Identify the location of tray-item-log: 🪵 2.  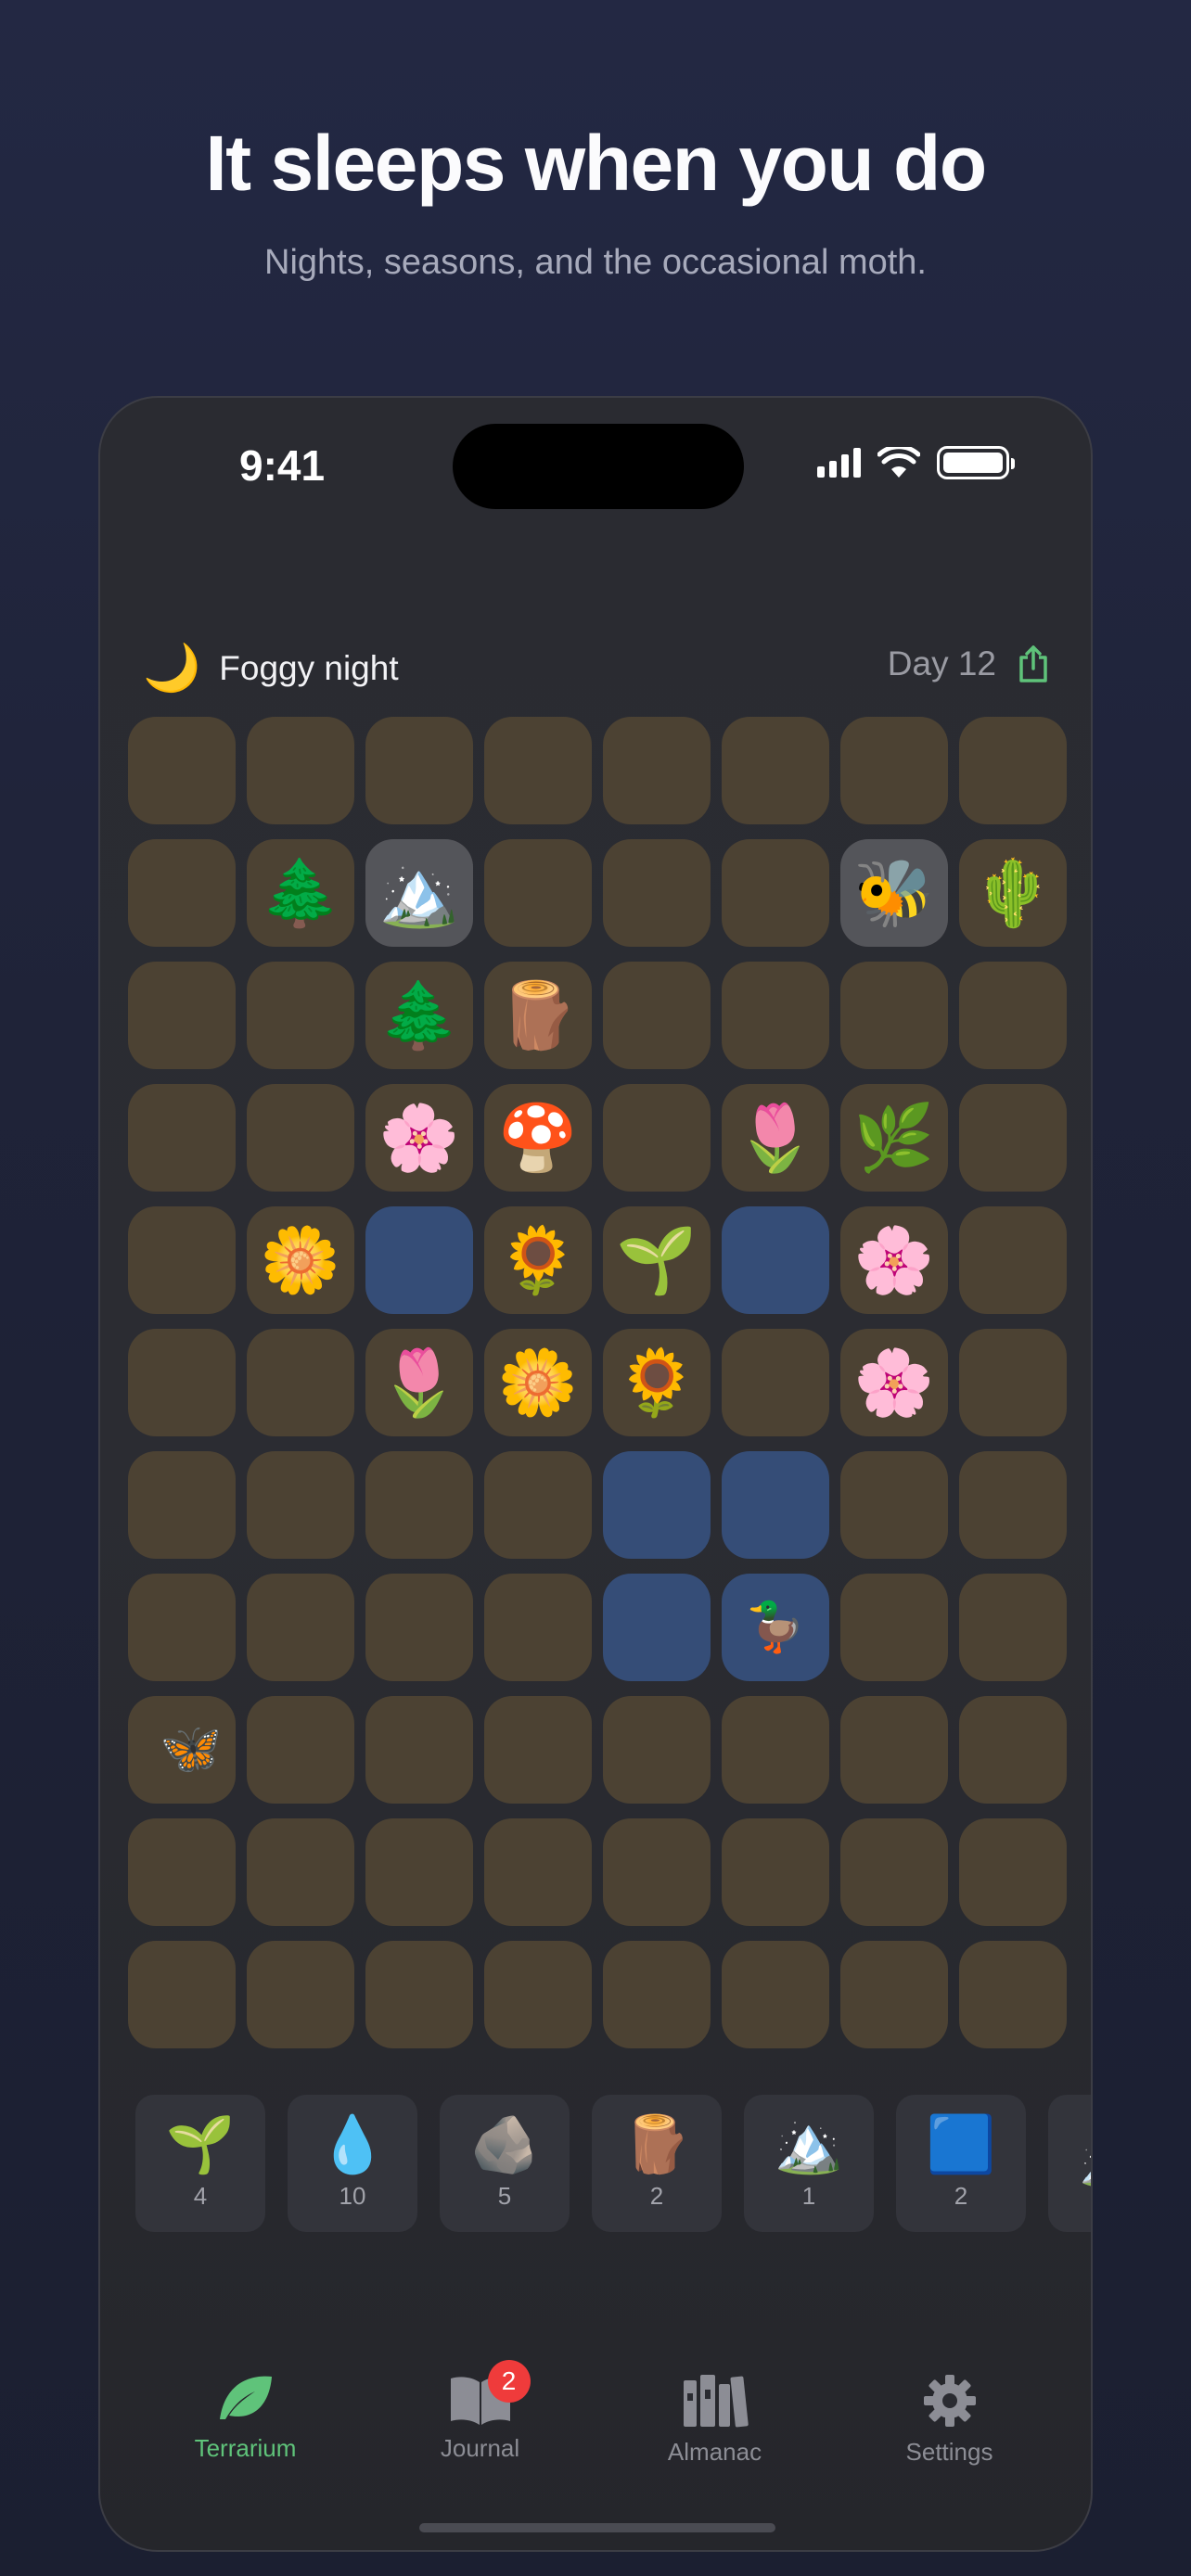
(657, 2164).